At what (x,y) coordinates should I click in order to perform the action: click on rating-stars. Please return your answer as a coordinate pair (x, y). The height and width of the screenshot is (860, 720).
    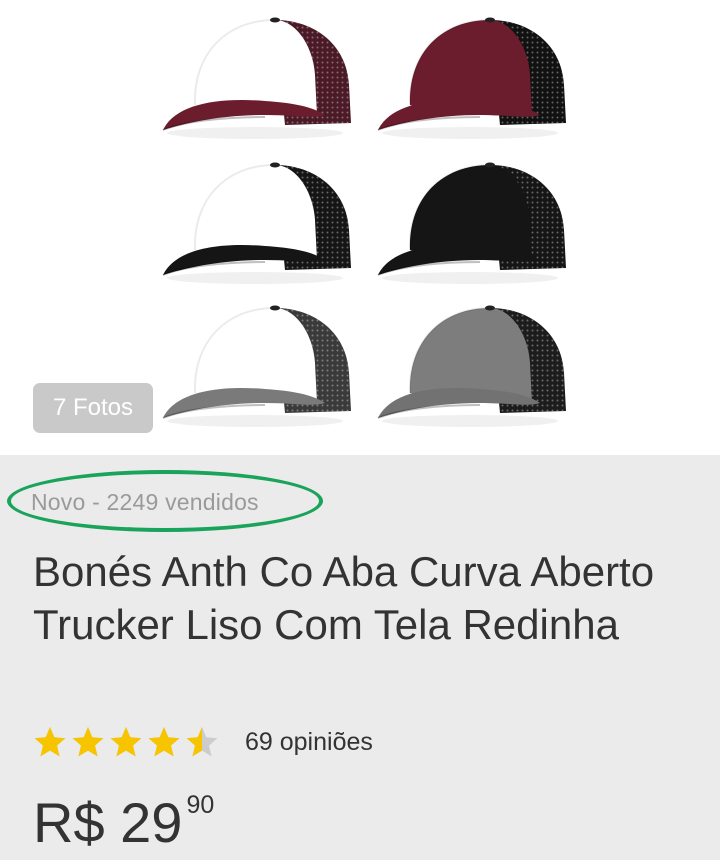
    Looking at the image, I should click on (128, 742).